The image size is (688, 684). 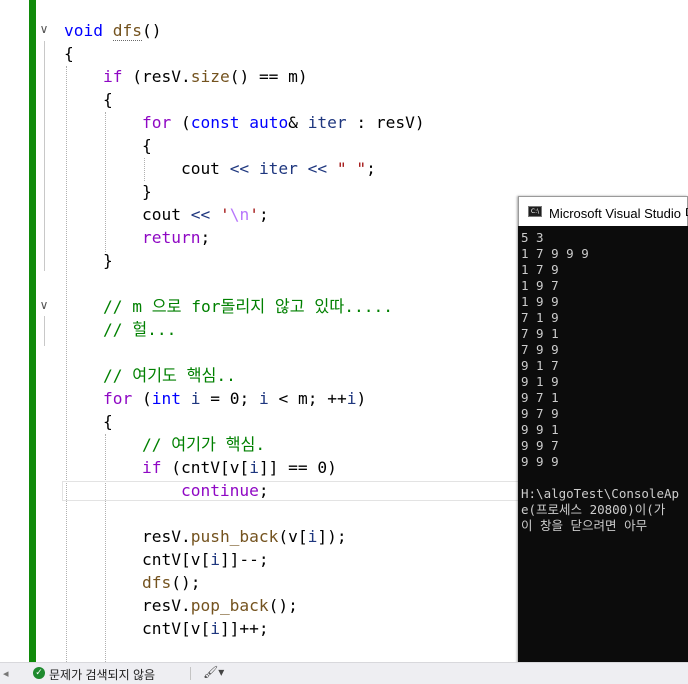 I want to click on code-line: if (cntV[v[i]] == 0), so click(x=200, y=467).